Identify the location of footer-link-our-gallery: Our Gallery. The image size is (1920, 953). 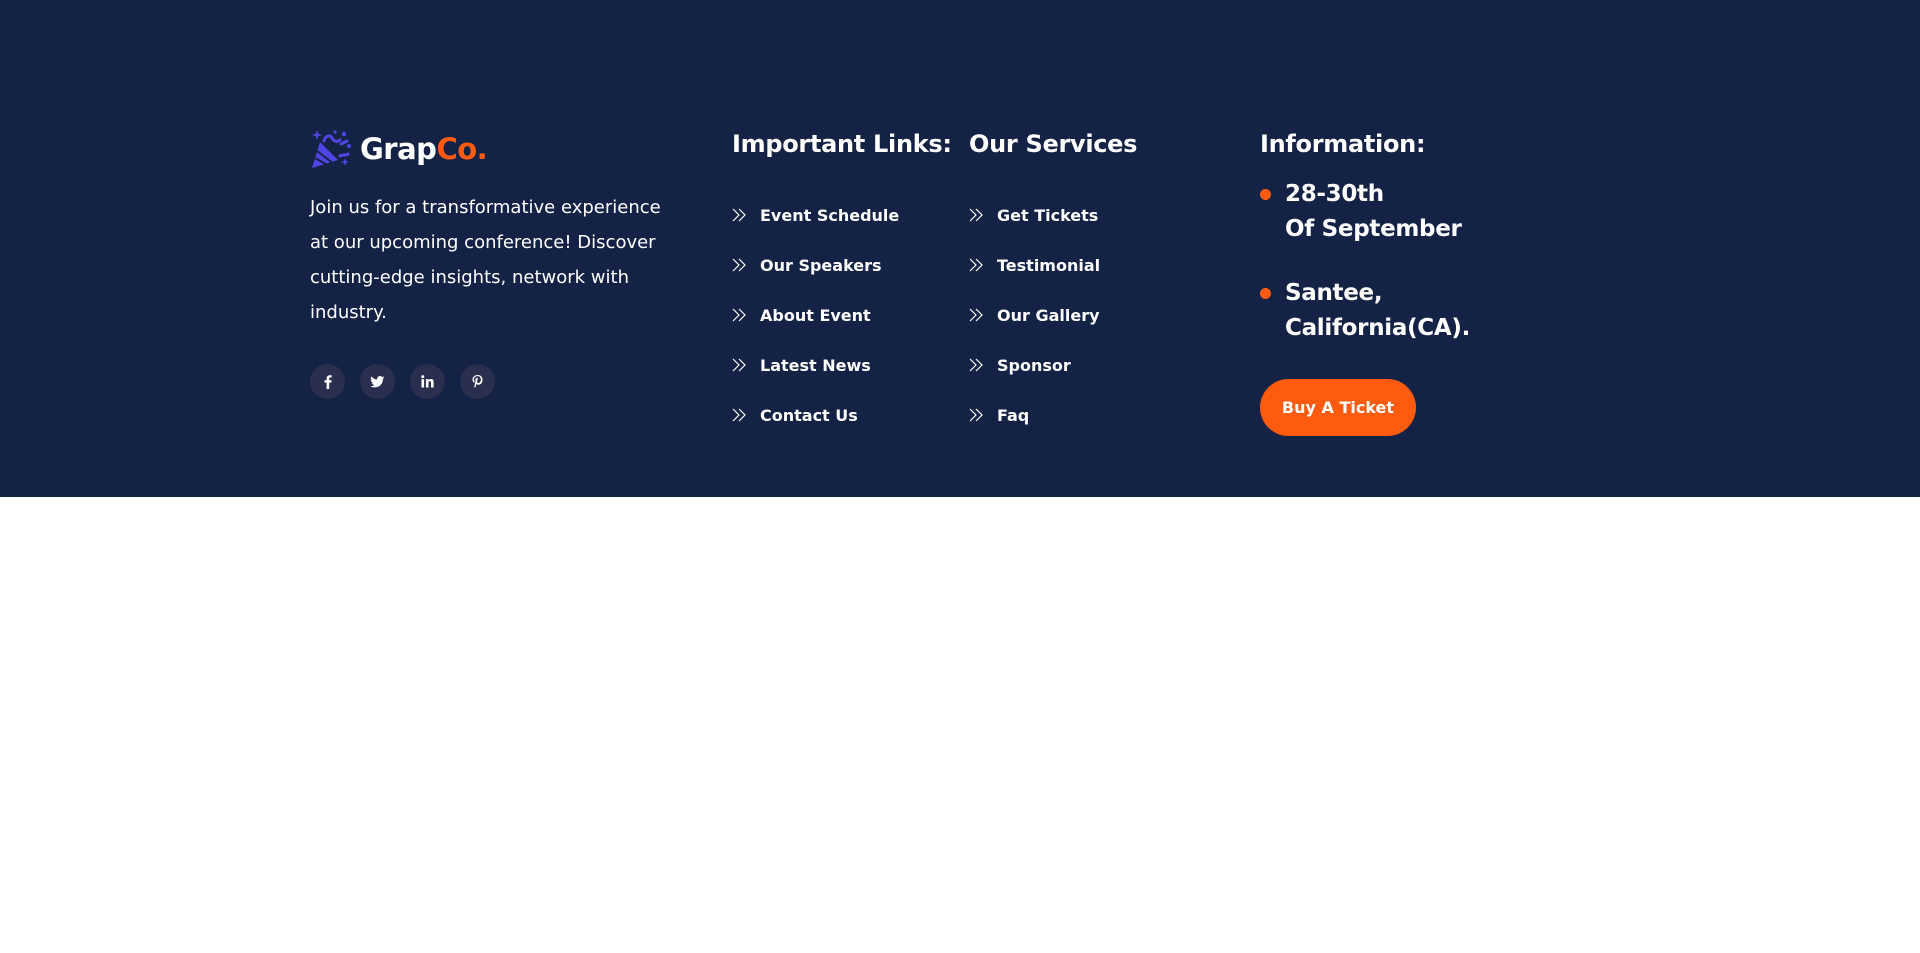
(1034, 315).